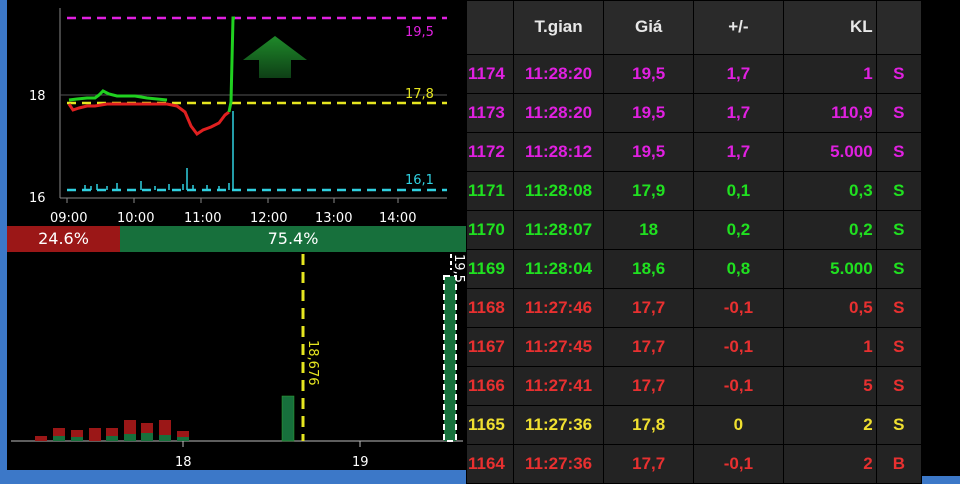 The width and height of the screenshot is (960, 484). I want to click on table-header: T.gian Giá +/- KL, so click(694, 27).